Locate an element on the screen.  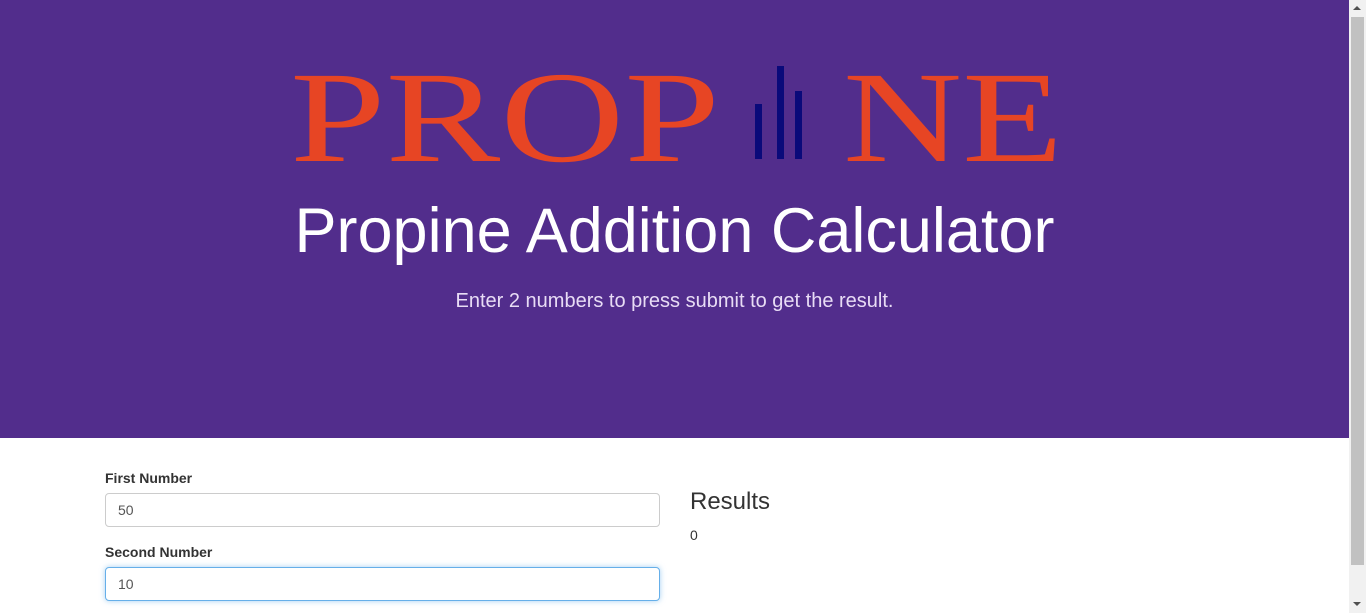
page-title: Propine Addition Calculator is located at coordinates (674, 231).